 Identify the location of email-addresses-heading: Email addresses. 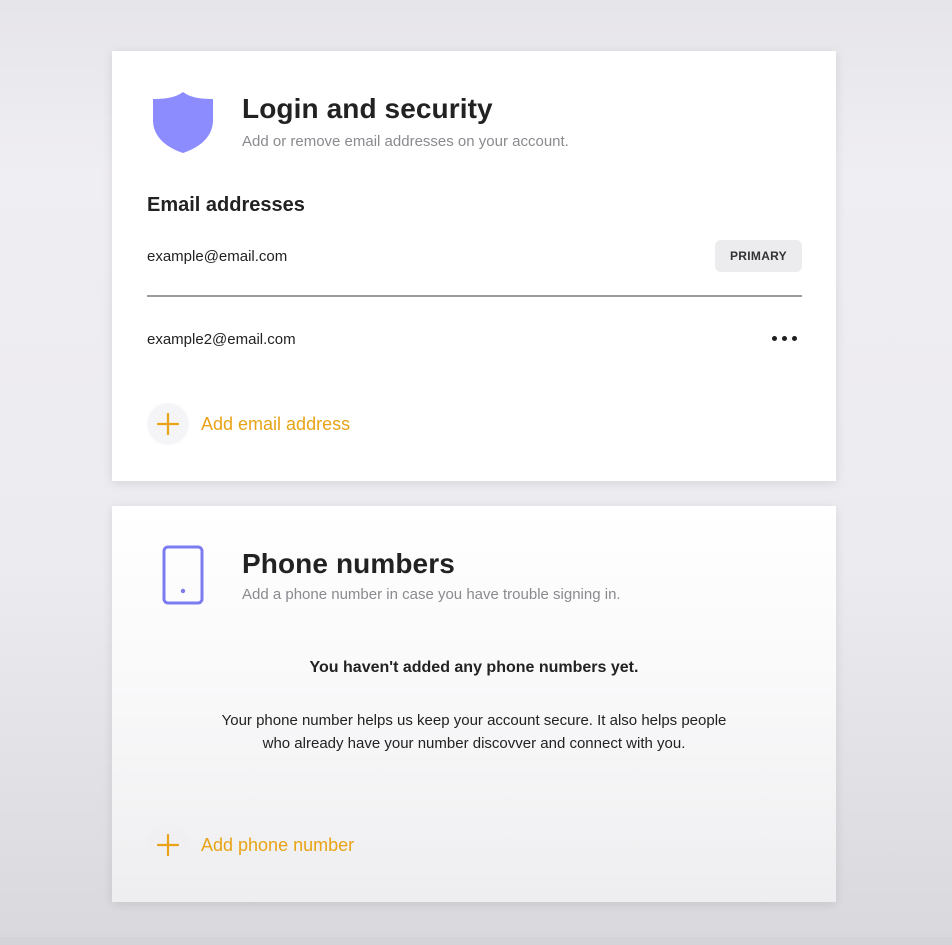
(226, 205).